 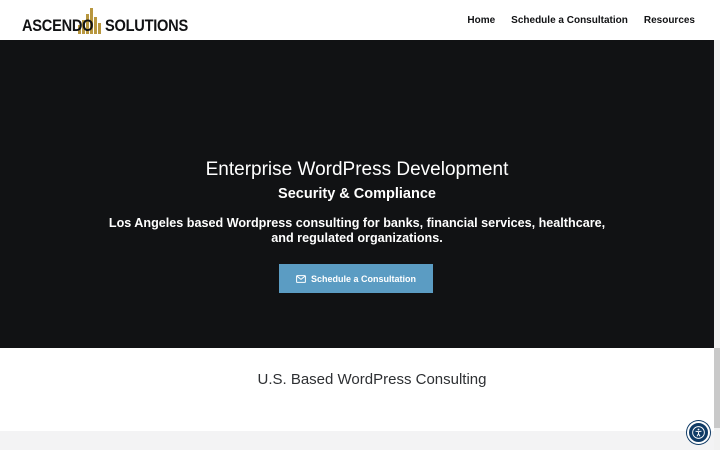 I want to click on schedule-consultation-button: Schedule a Consultation, so click(x=356, y=278).